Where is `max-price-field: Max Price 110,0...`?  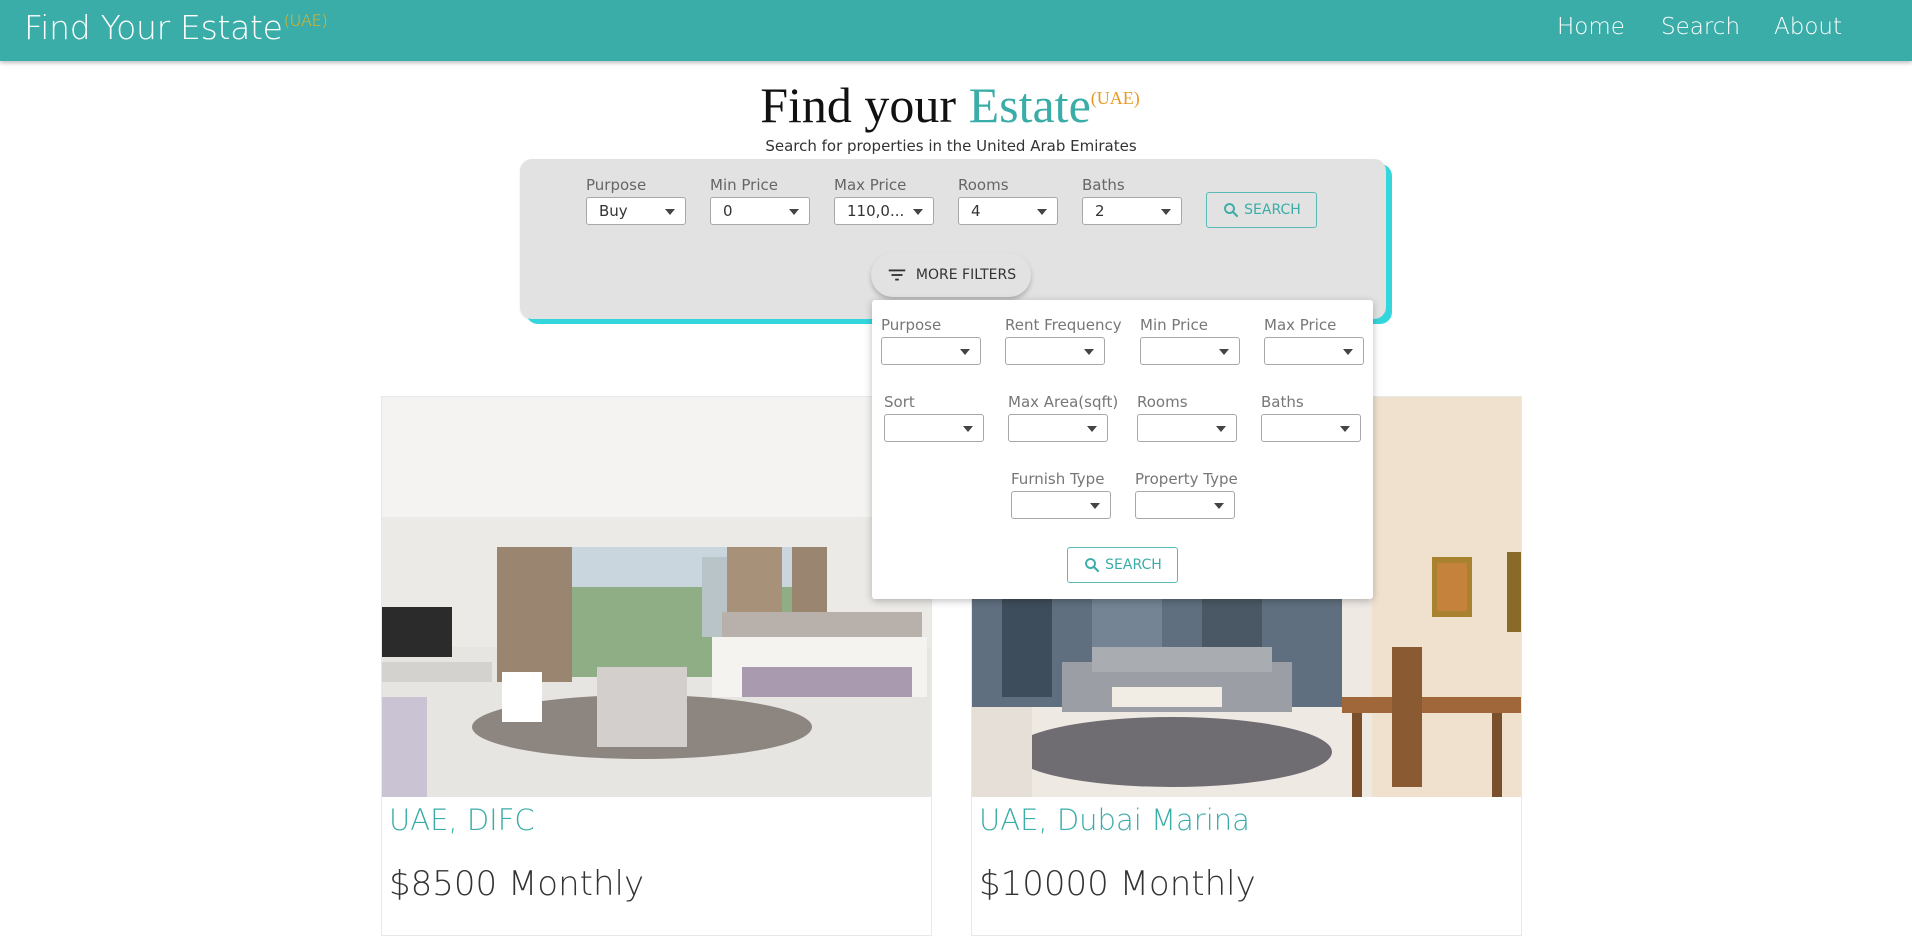 max-price-field: Max Price 110,0... is located at coordinates (884, 200).